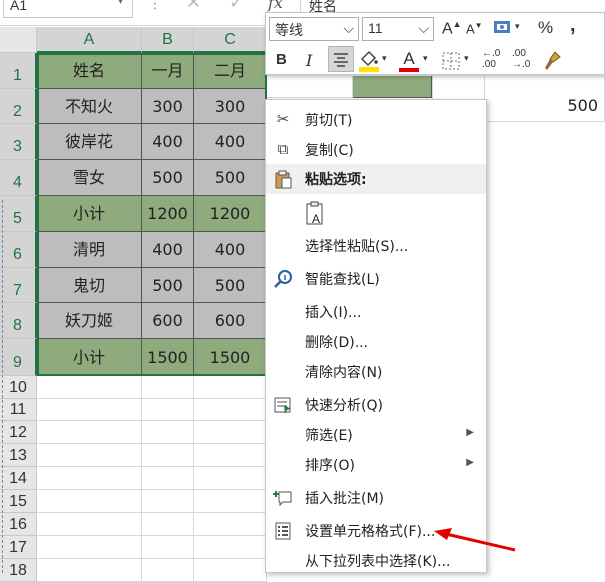 This screenshot has width=605, height=582. I want to click on cell-c1: 二月, so click(230, 71).